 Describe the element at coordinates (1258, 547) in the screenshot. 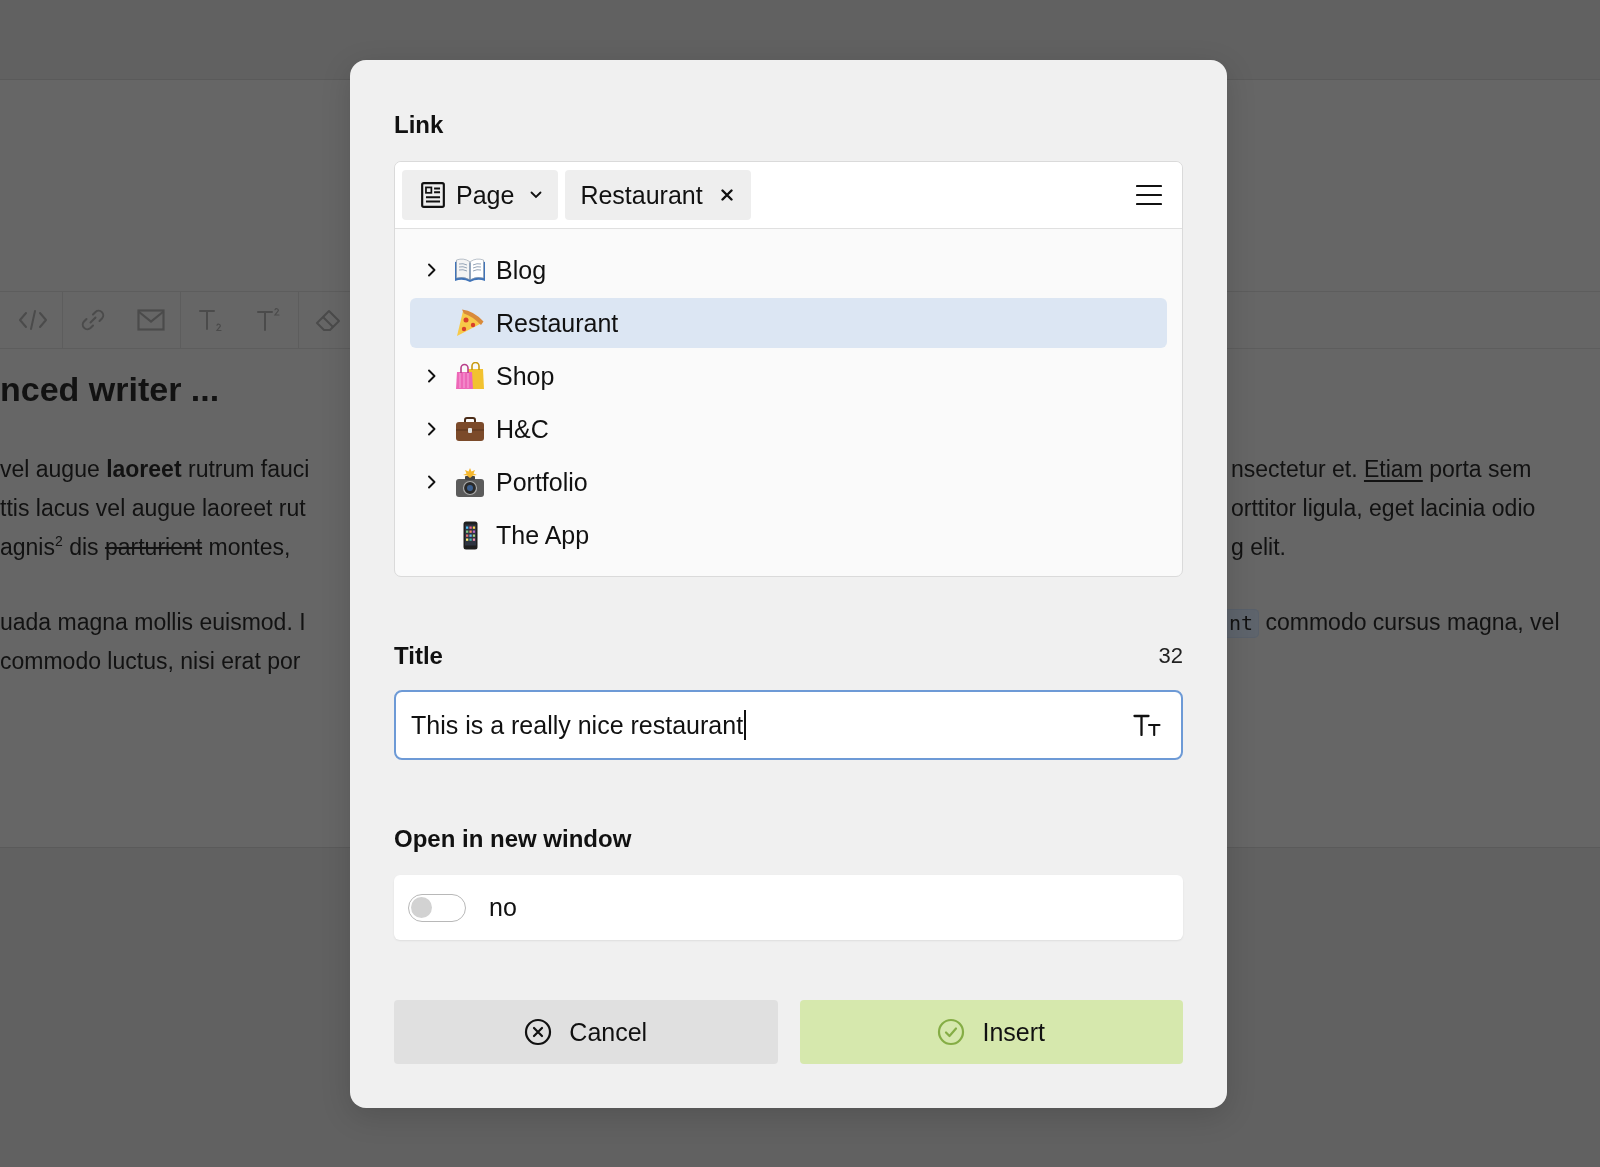

I see `paragraph-text: g elit.` at that location.